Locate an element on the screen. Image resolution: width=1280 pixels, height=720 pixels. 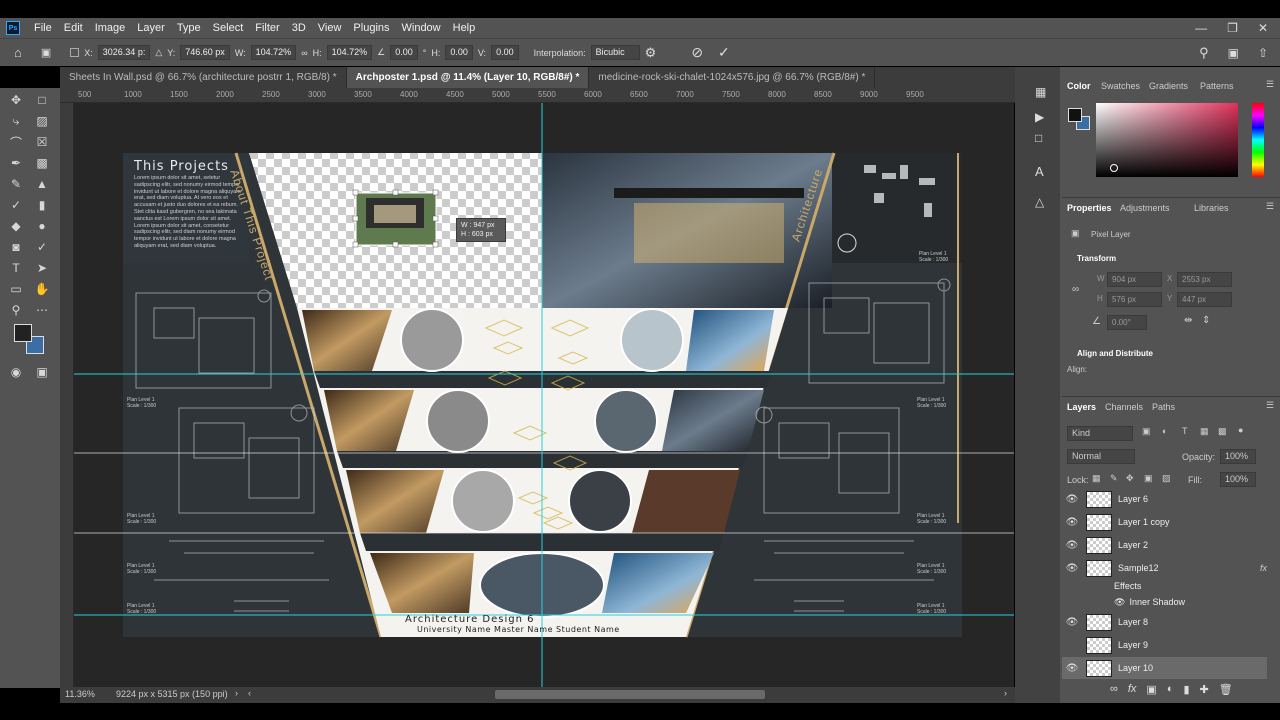
scroll-left-icon: ‹ is located at coordinates (249, 693).